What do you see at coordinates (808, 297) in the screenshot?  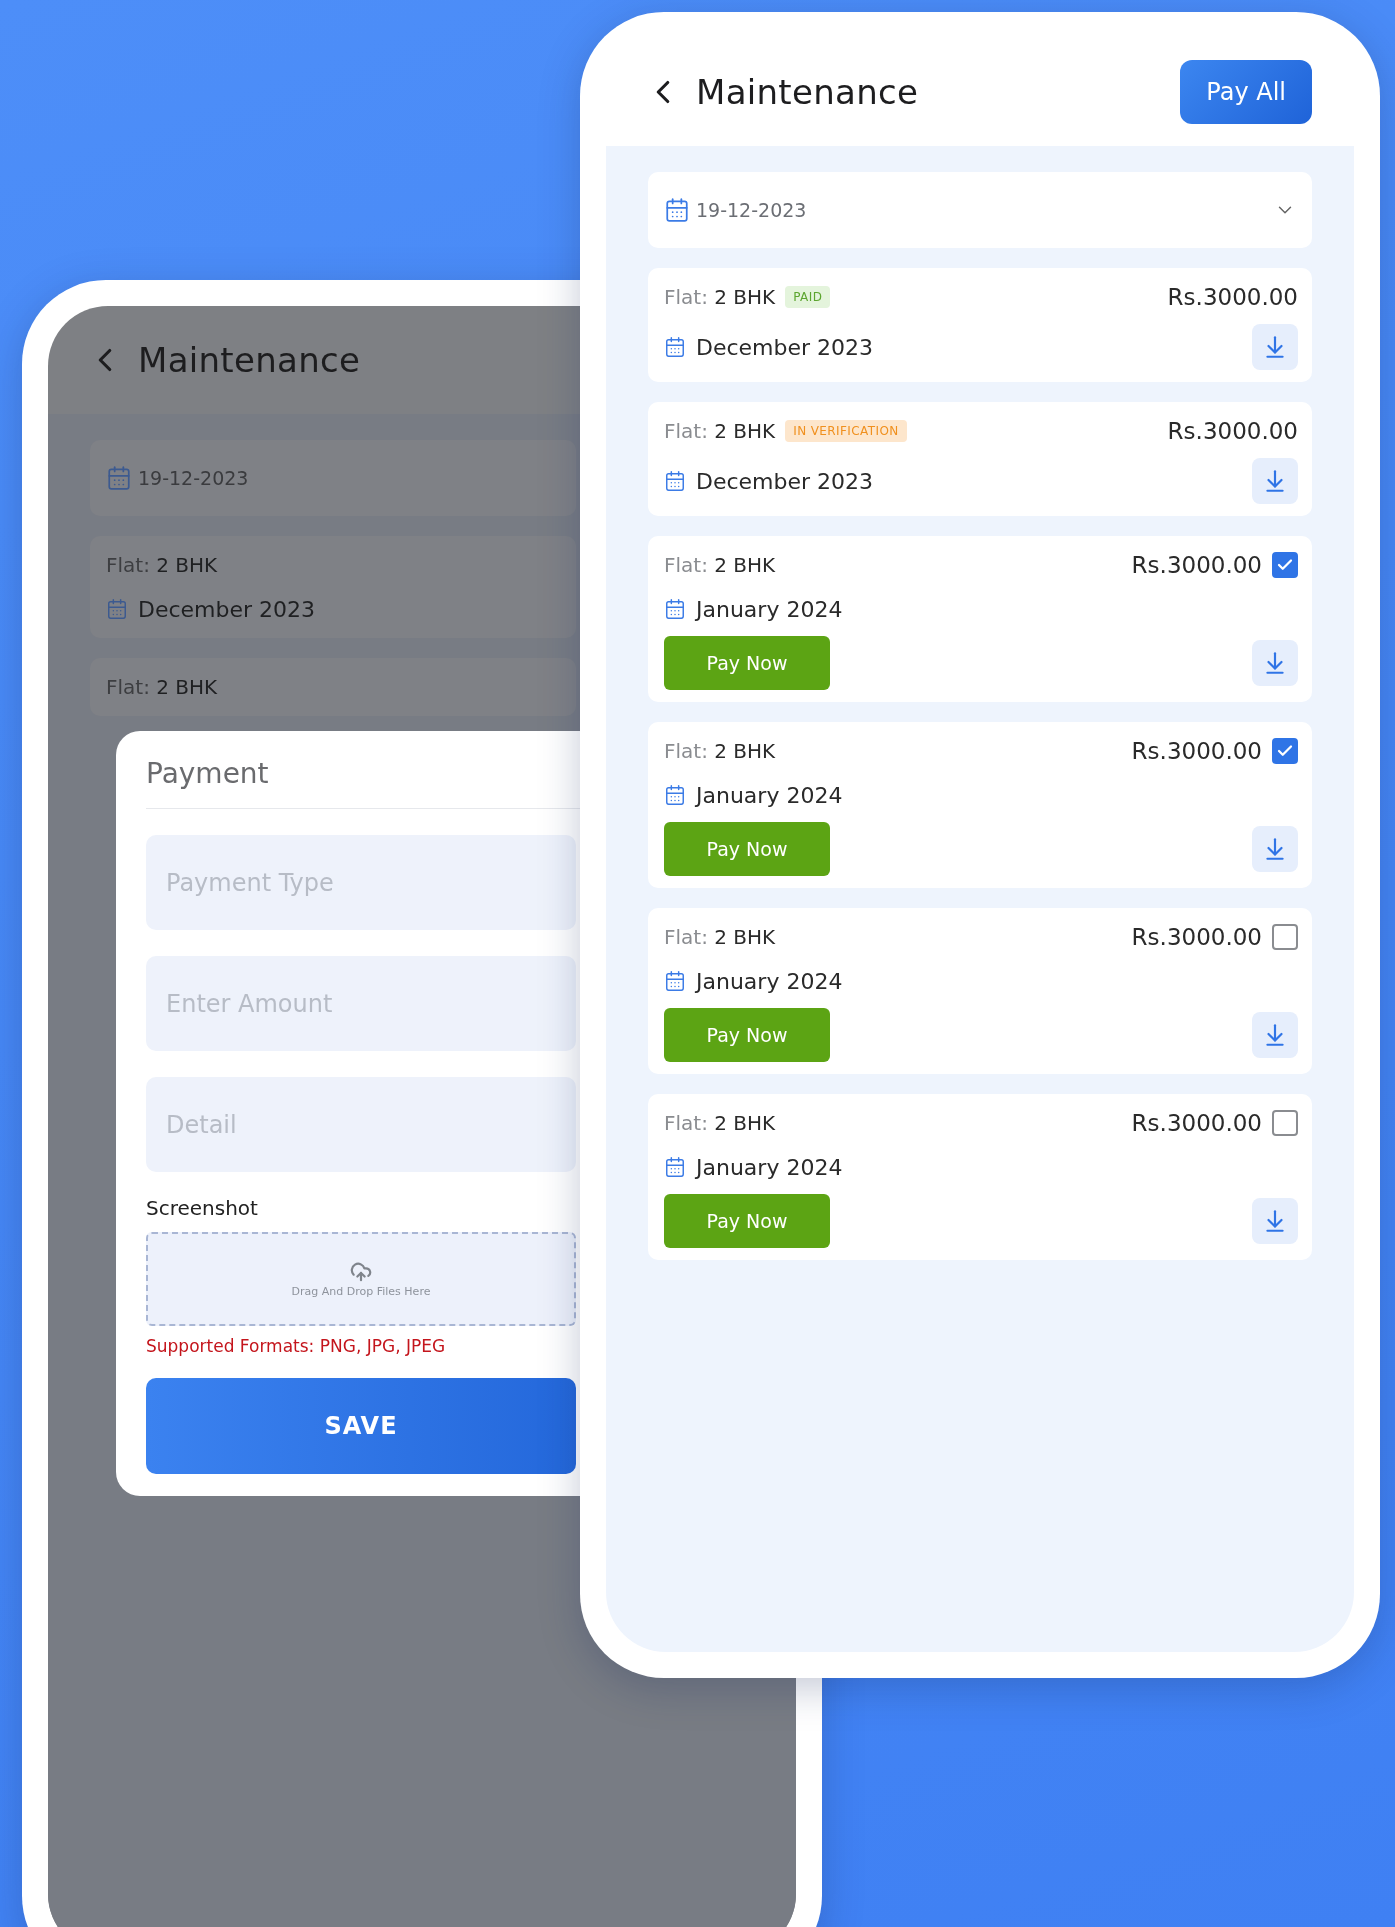 I see `status-badge: PAID` at bounding box center [808, 297].